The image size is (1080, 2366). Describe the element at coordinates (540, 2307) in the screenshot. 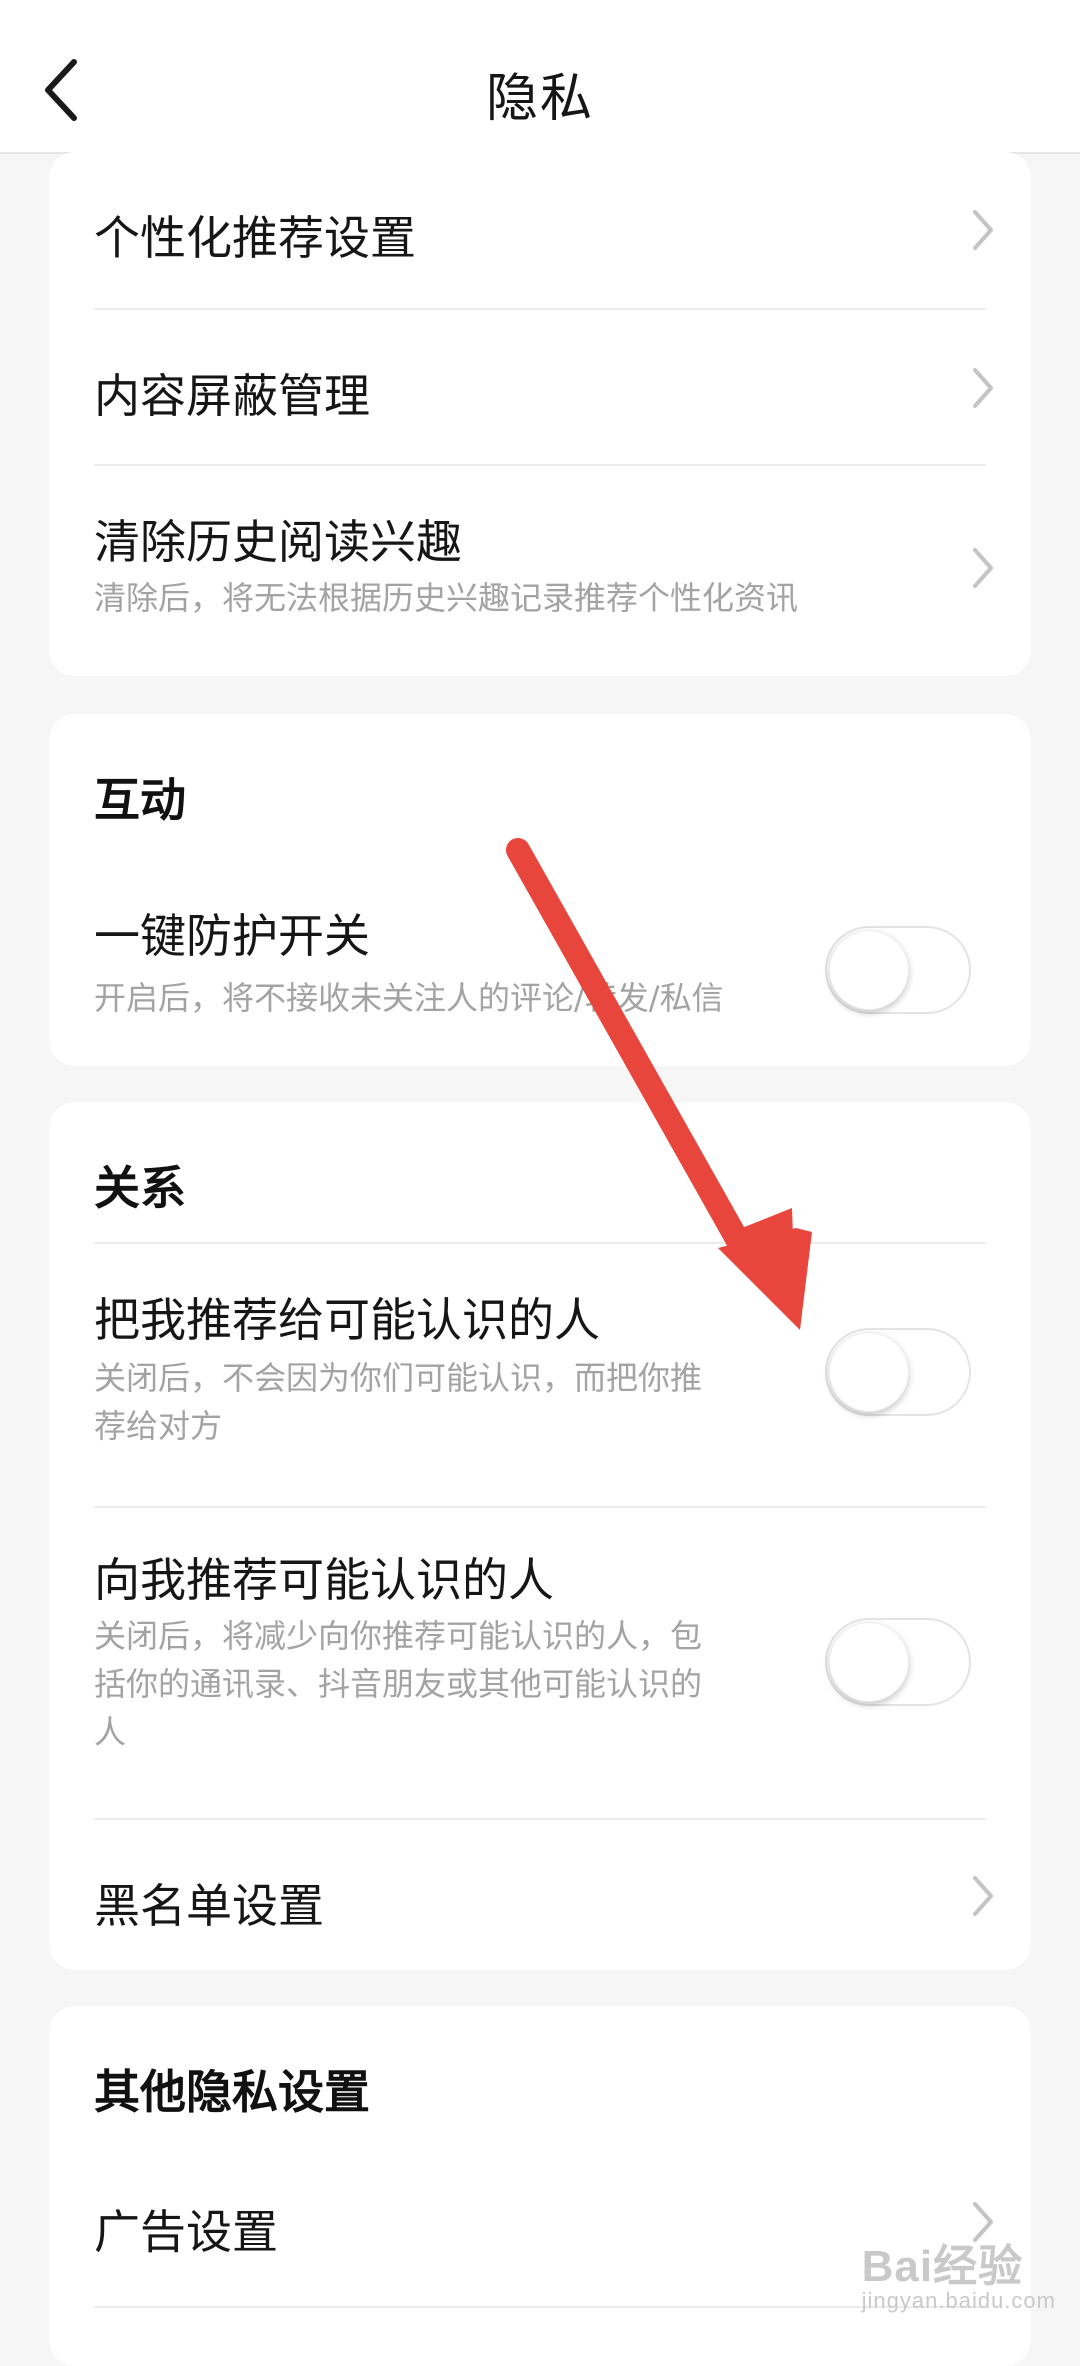

I see `divider` at that location.